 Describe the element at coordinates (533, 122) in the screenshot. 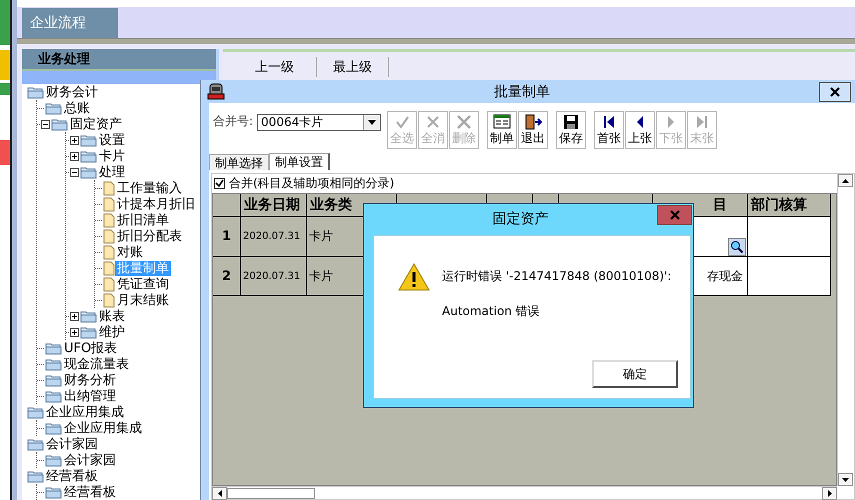

I see `door-icon` at that location.